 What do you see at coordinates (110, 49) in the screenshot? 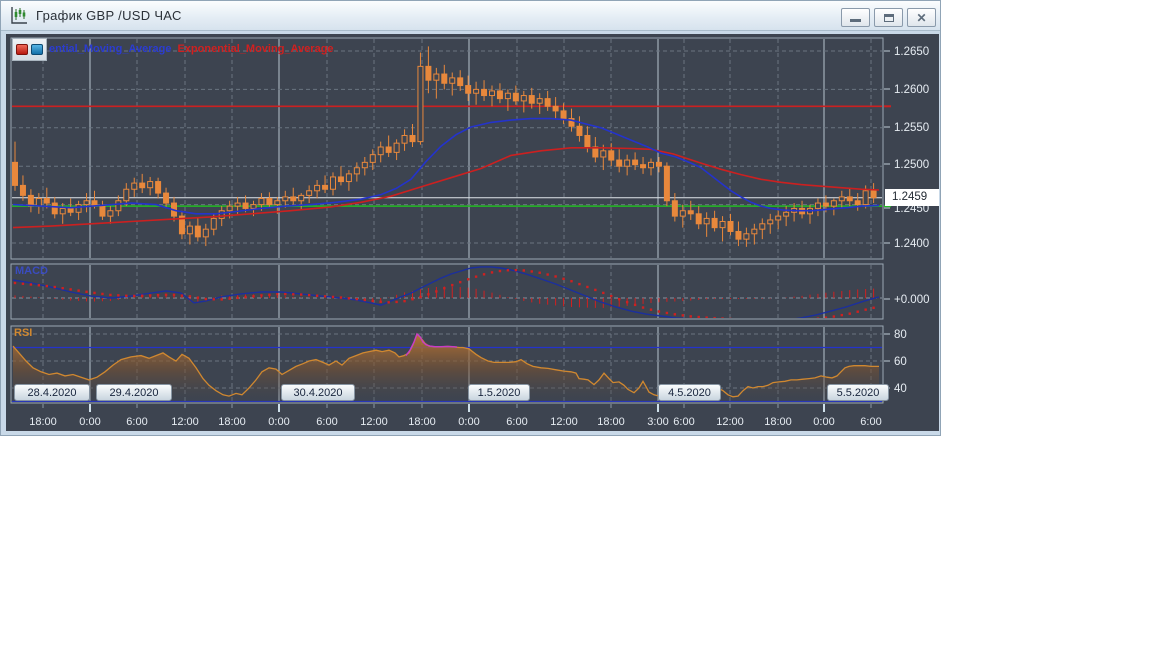
I see `legend-ema-blue: ential_Moving_Average` at bounding box center [110, 49].